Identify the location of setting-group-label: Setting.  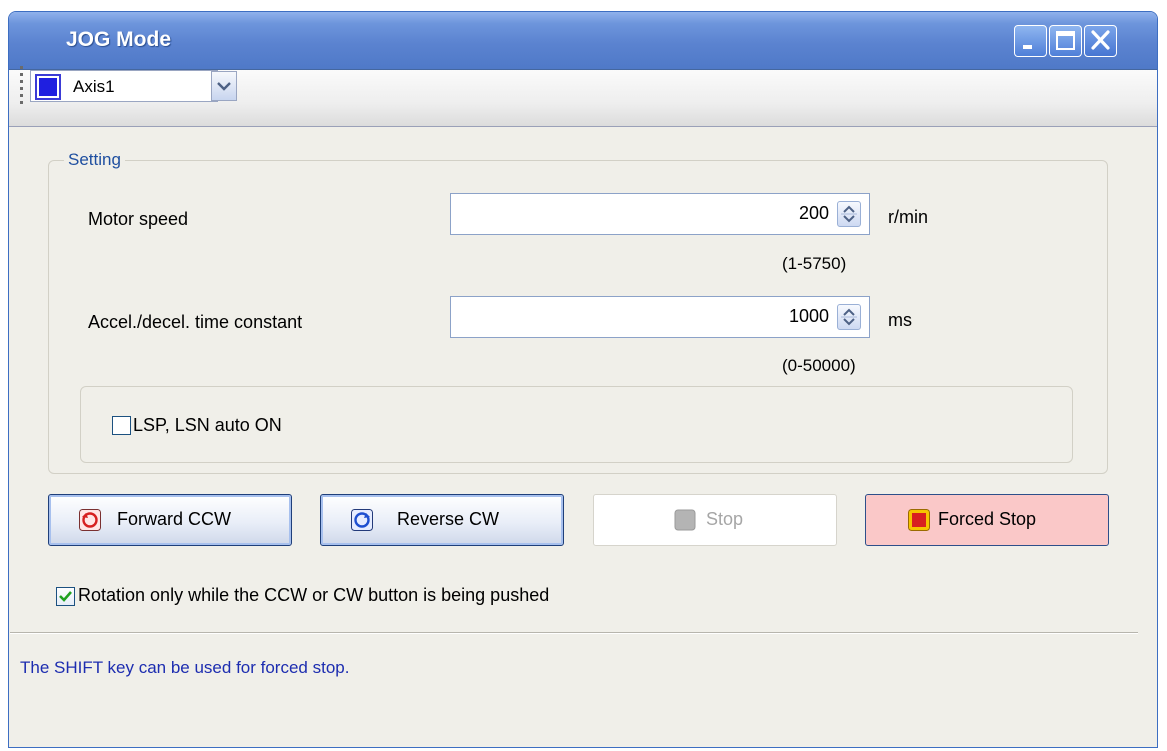
(94, 160).